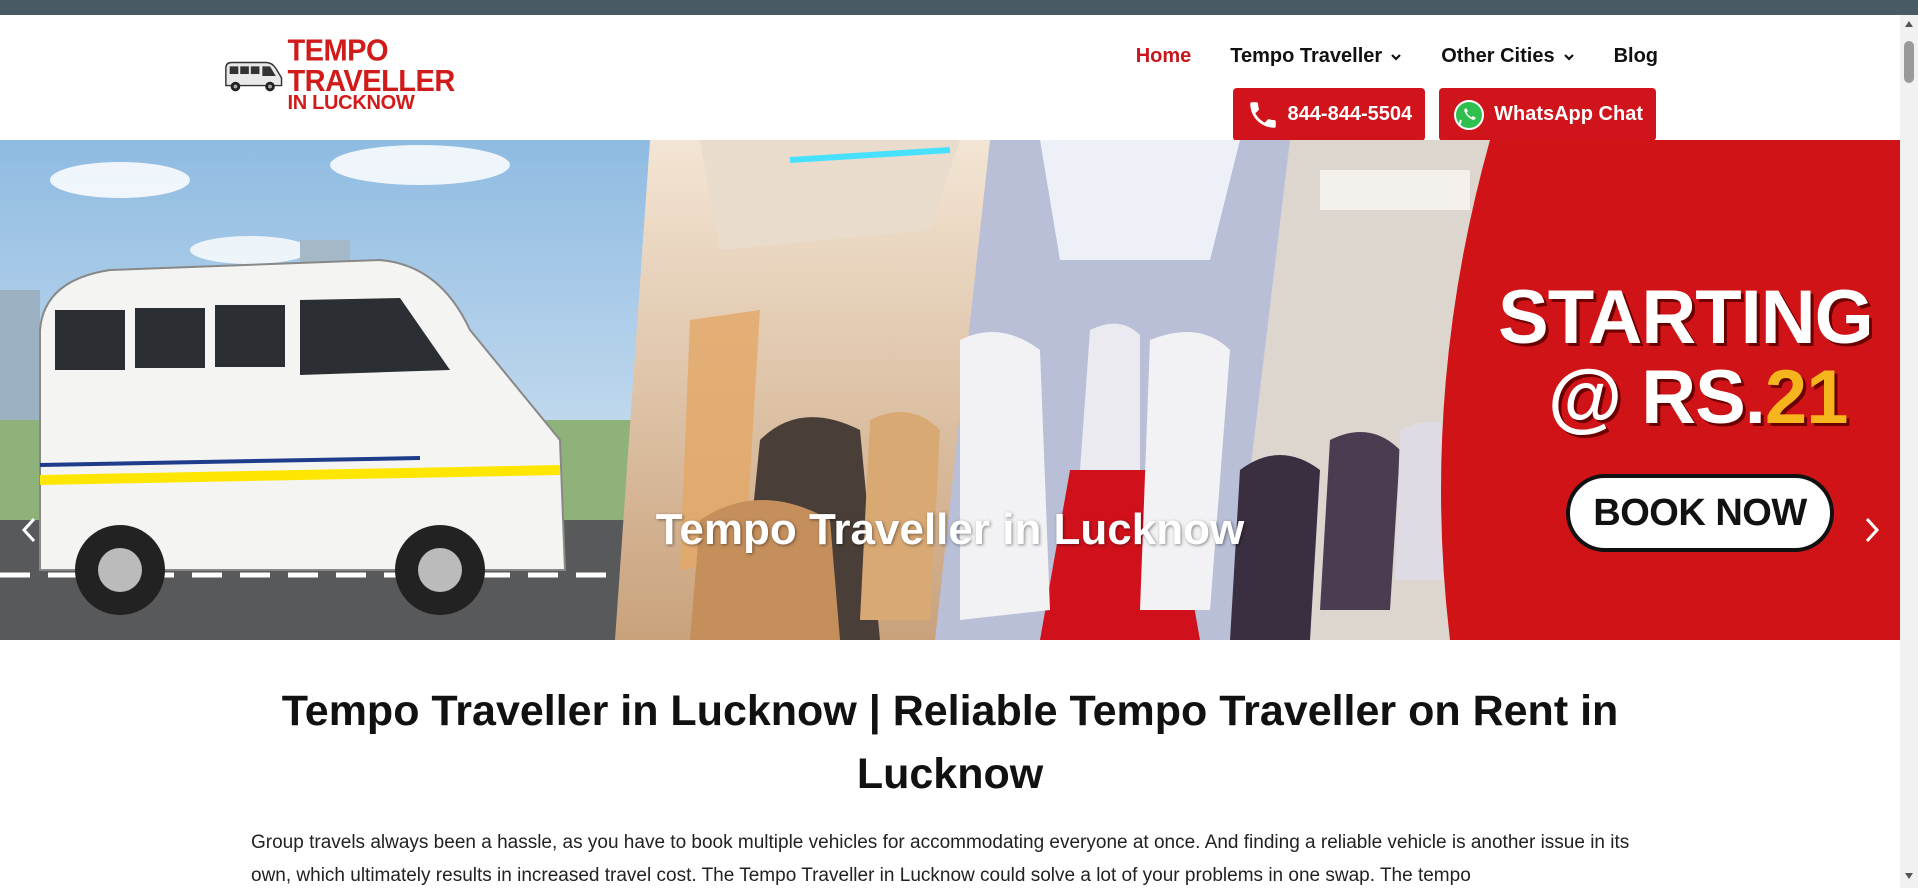 The image size is (1918, 888). I want to click on site-logo: TEMPO TRAVELLER IN LUCKNOW, so click(387, 74).